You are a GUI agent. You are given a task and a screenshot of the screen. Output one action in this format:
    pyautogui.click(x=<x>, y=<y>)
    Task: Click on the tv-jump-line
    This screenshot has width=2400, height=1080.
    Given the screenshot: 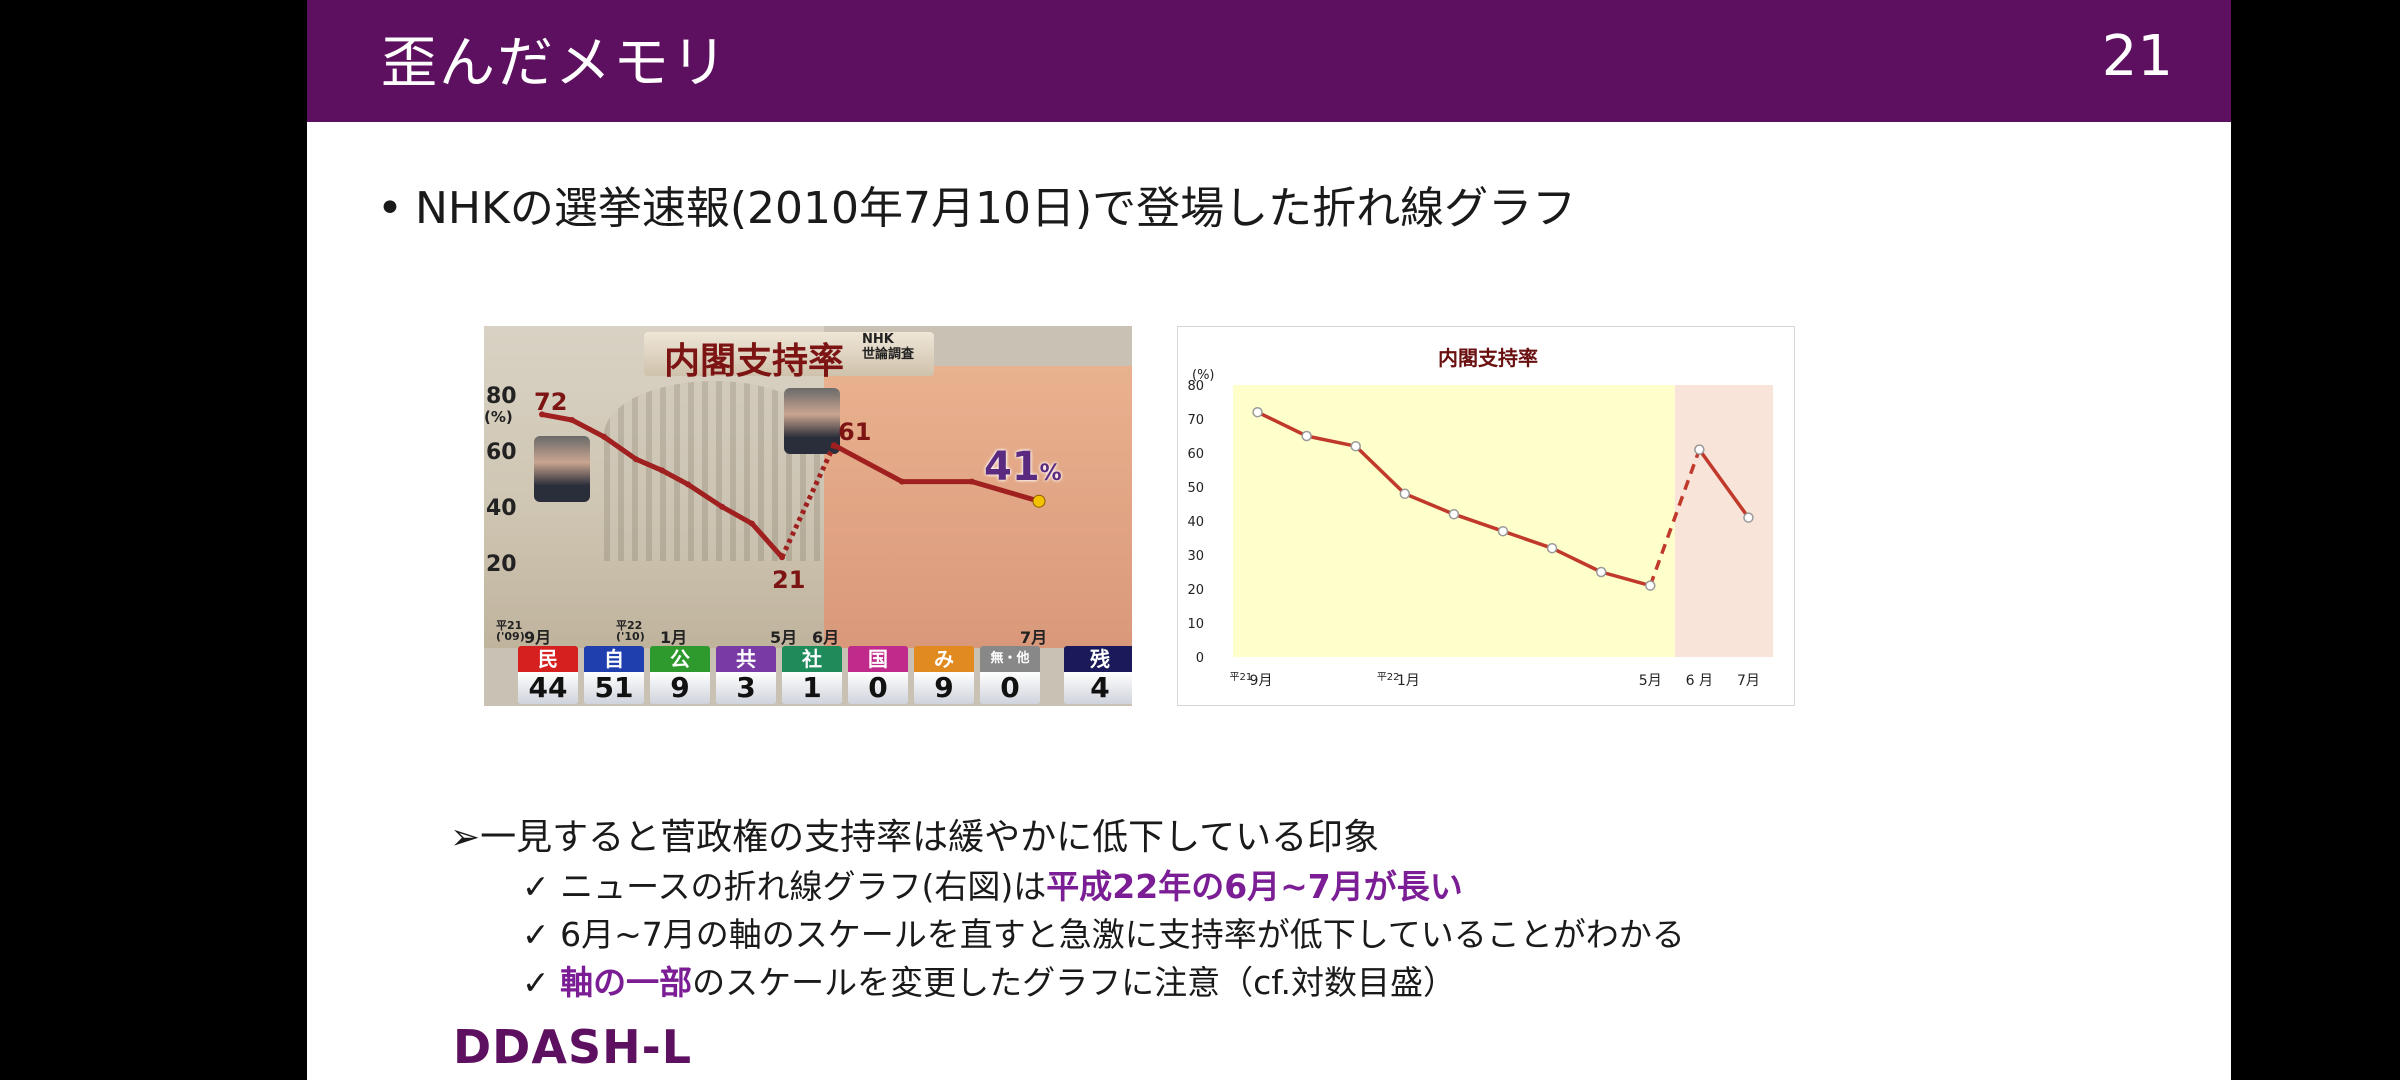 What is the action you would take?
    pyautogui.click(x=808, y=501)
    